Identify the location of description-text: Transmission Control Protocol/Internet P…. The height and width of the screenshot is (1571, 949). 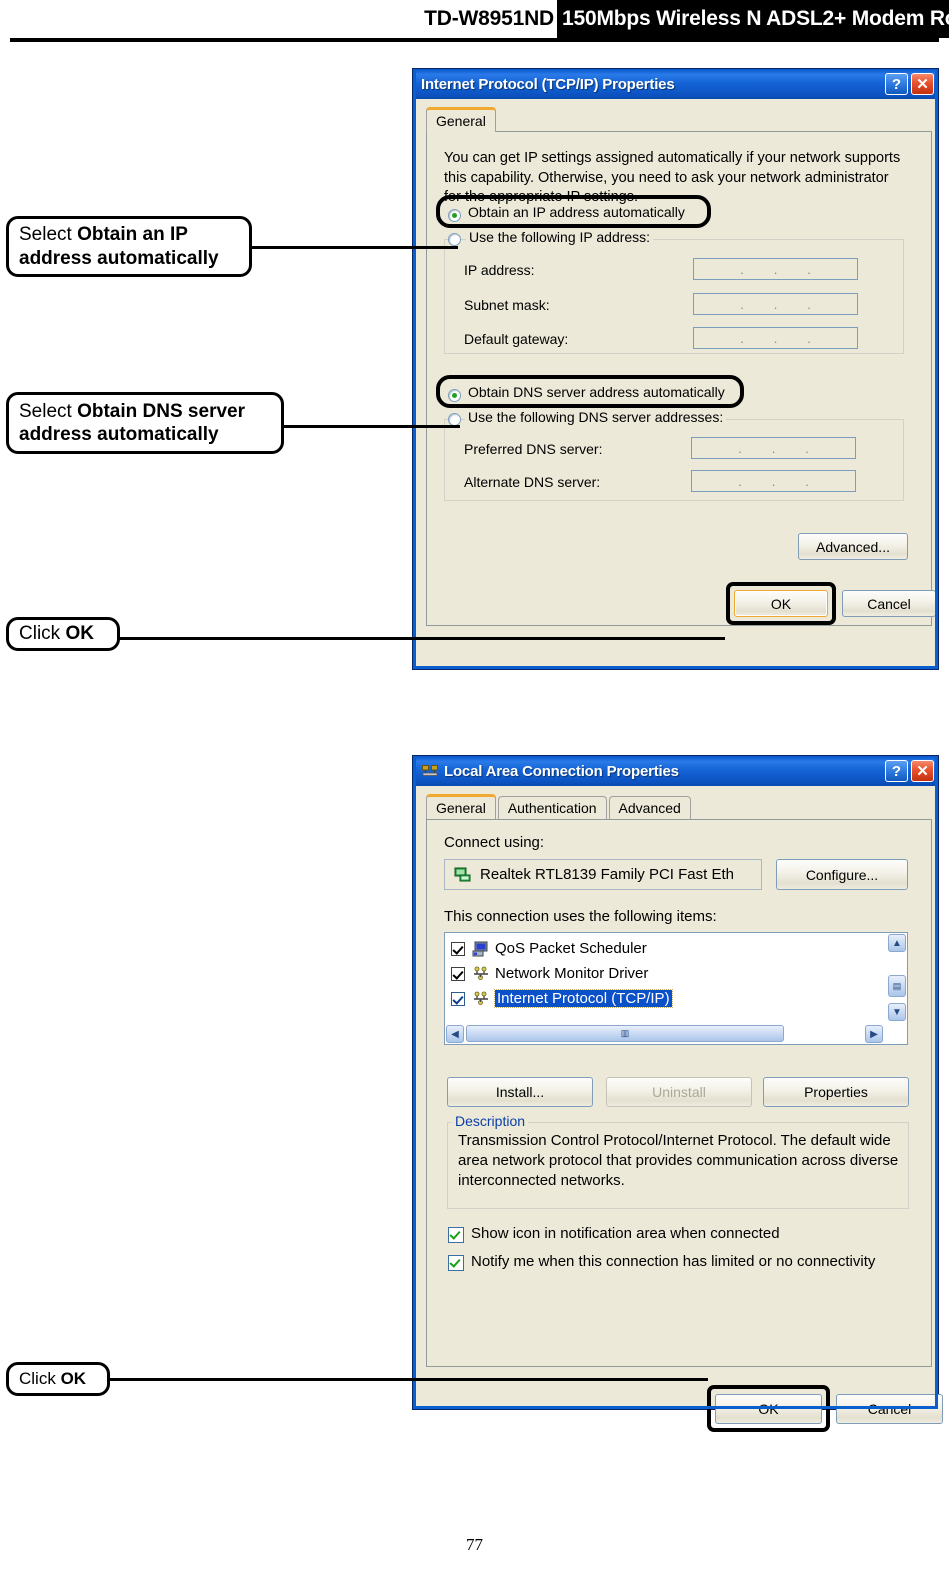
(678, 1160).